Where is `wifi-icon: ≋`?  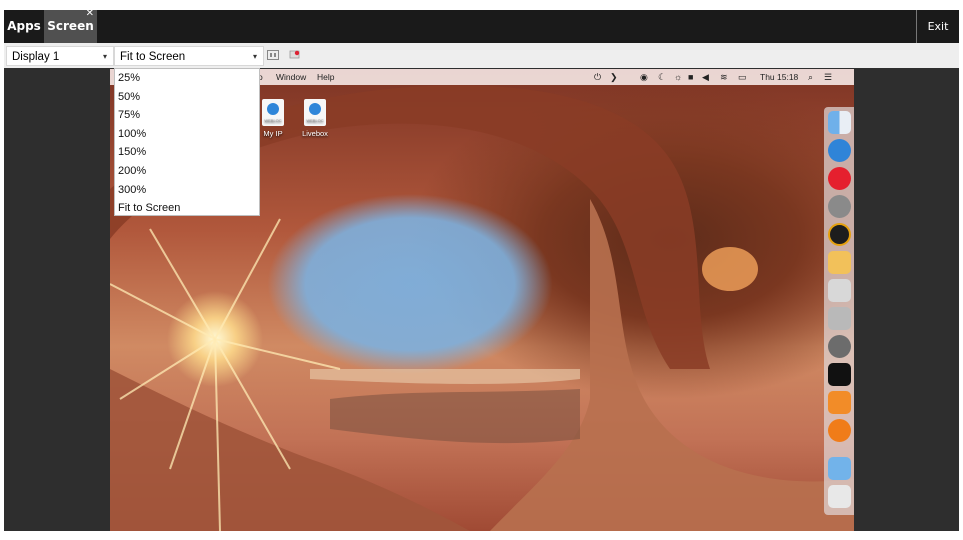 wifi-icon: ≋ is located at coordinates (724, 77).